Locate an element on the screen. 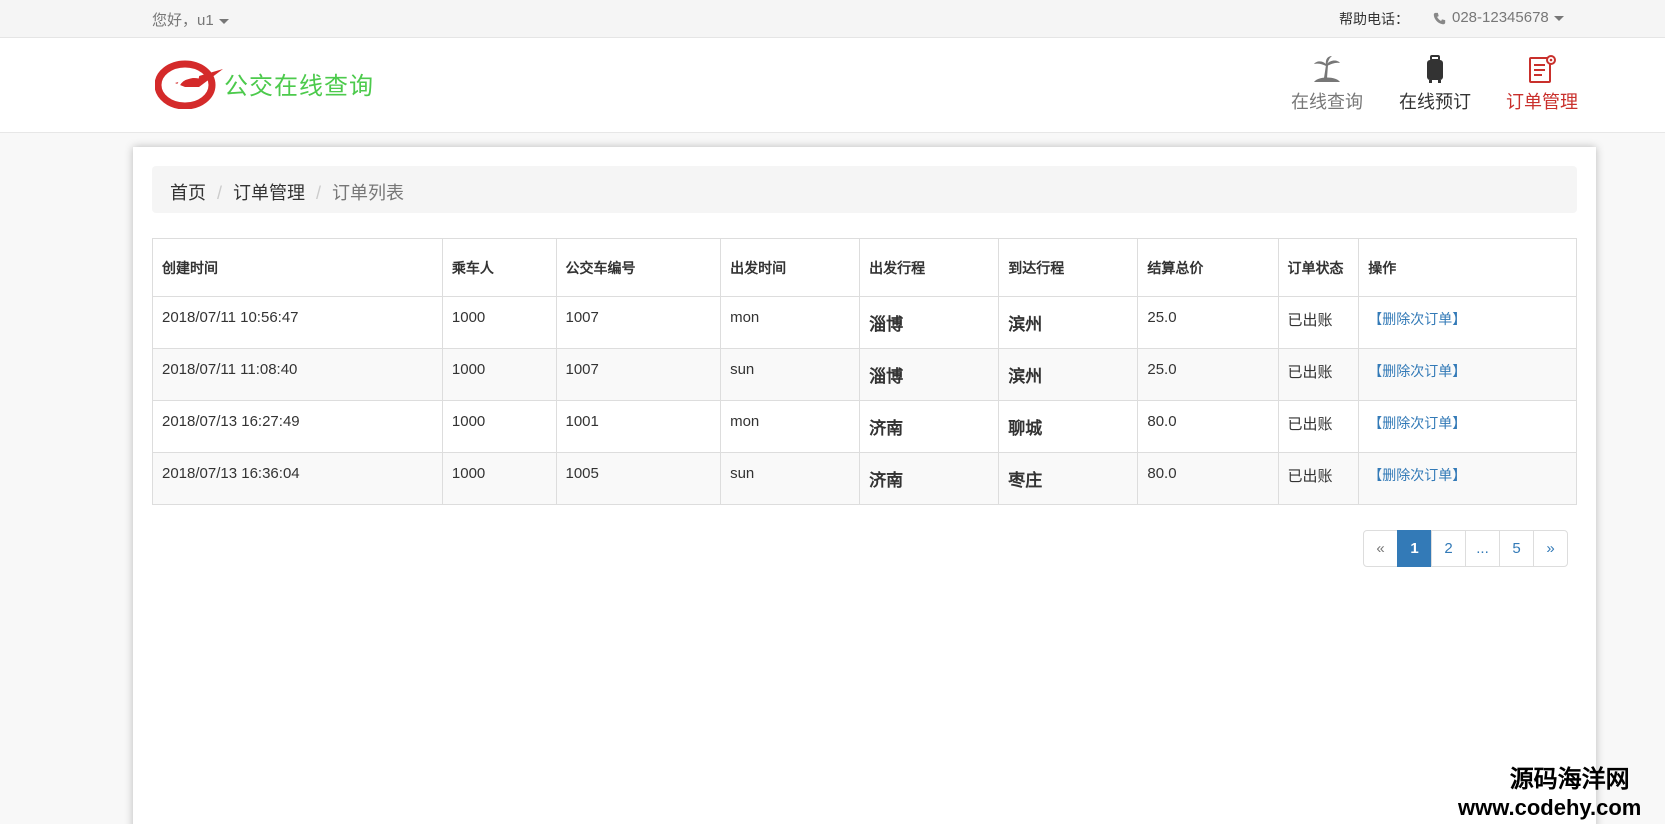 The height and width of the screenshot is (824, 1665). column-header: 乘车人 is located at coordinates (499, 267).